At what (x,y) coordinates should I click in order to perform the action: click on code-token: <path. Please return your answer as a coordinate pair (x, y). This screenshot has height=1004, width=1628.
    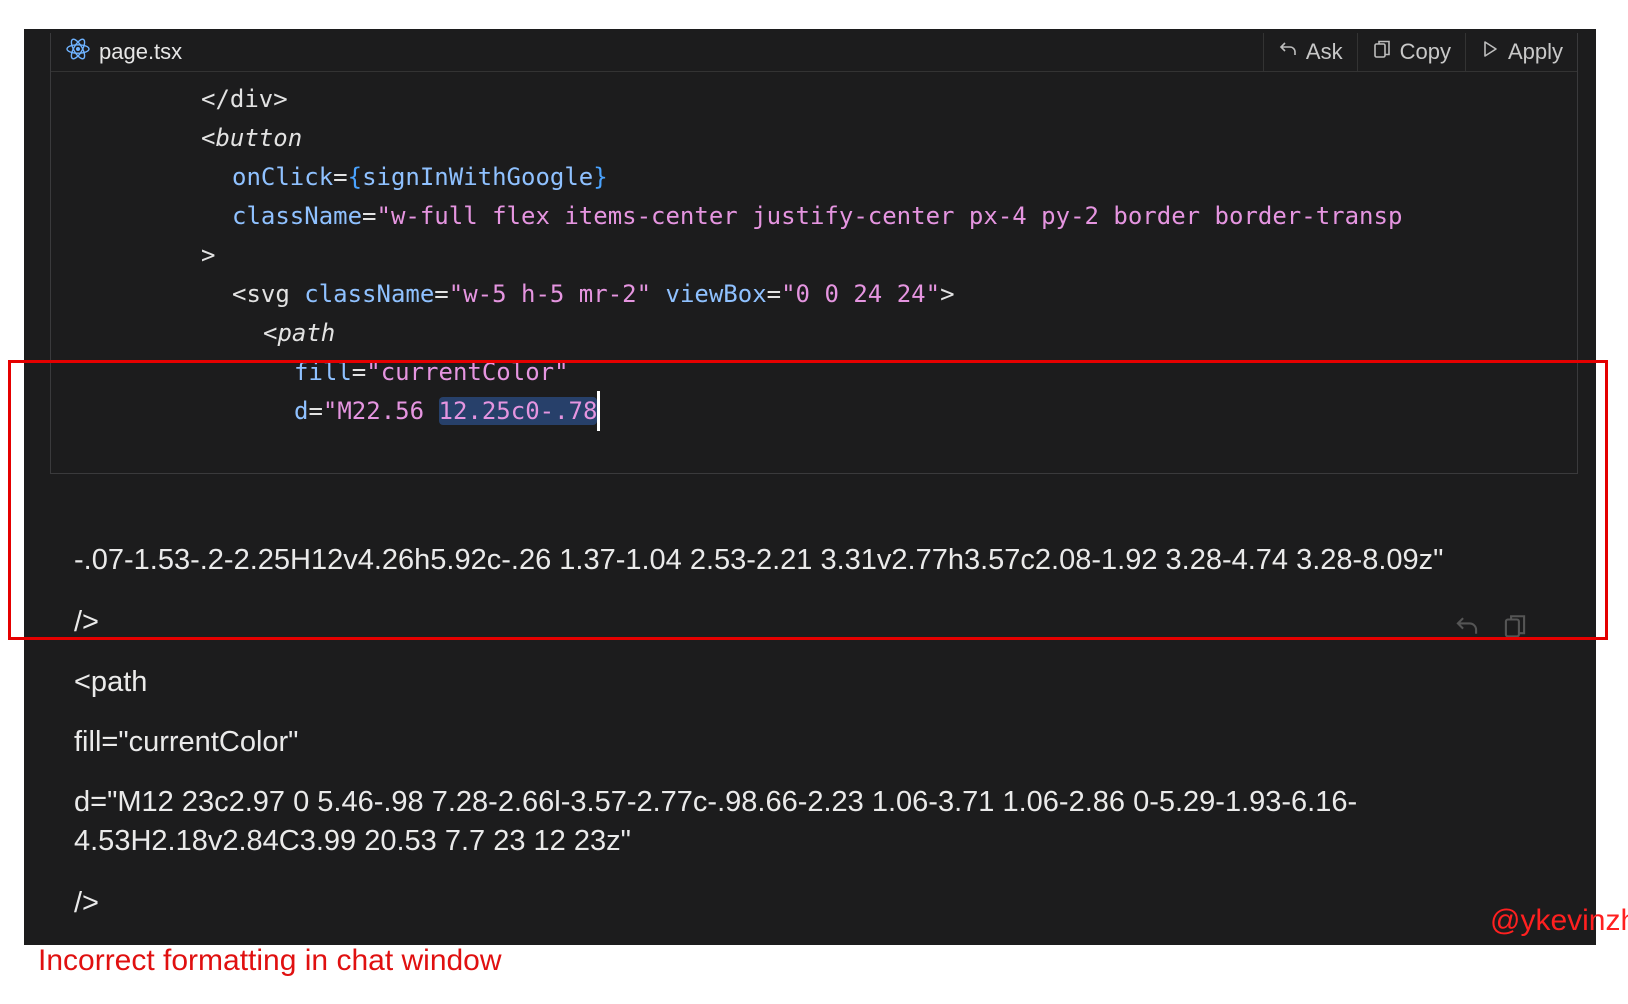
    Looking at the image, I should click on (299, 333).